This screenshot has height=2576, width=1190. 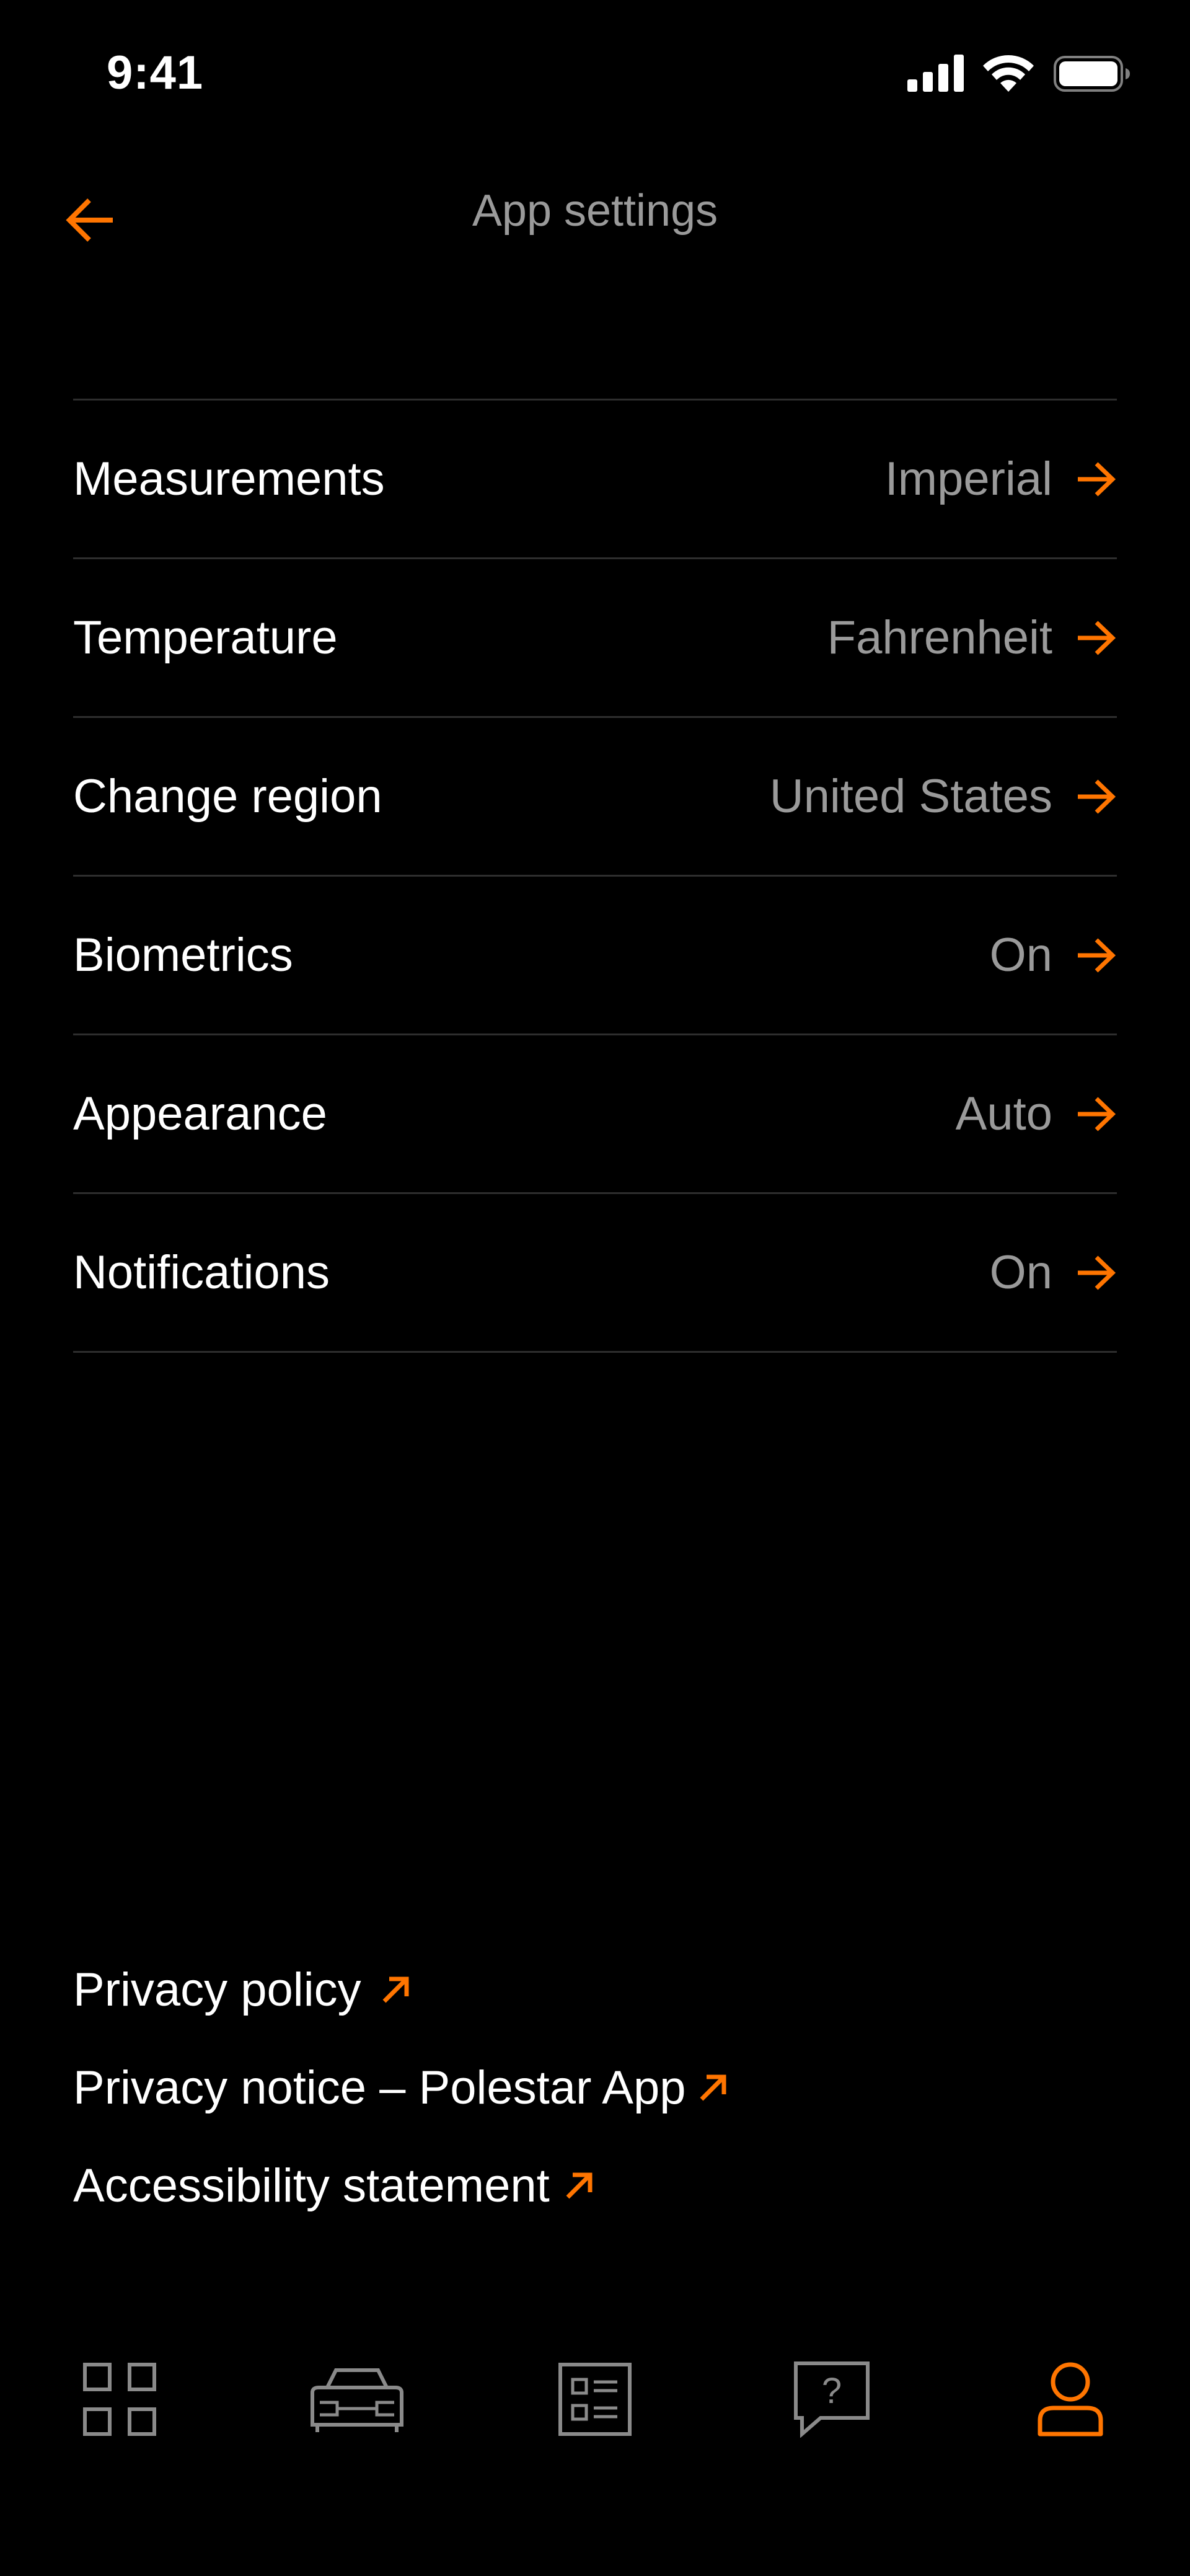 What do you see at coordinates (595, 480) in the screenshot?
I see `settings-row-measurements: Measurements Imperial` at bounding box center [595, 480].